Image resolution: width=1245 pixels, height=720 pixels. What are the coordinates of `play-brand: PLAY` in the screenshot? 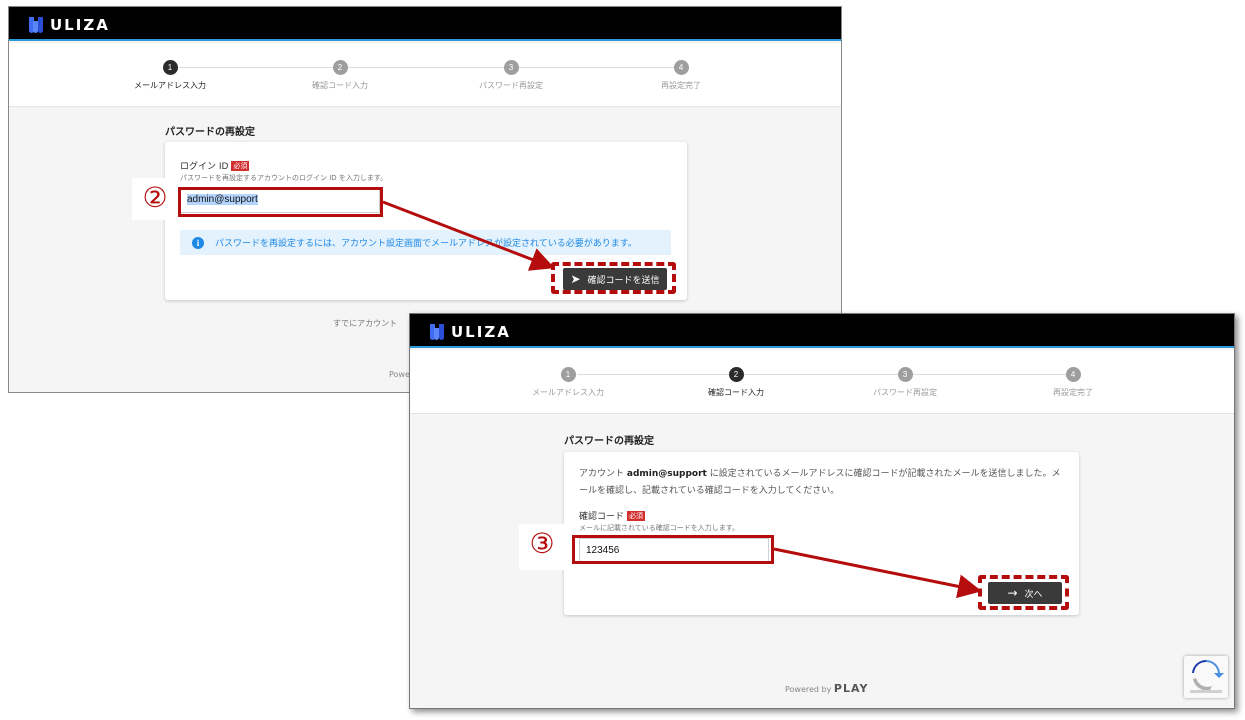 It's located at (851, 688).